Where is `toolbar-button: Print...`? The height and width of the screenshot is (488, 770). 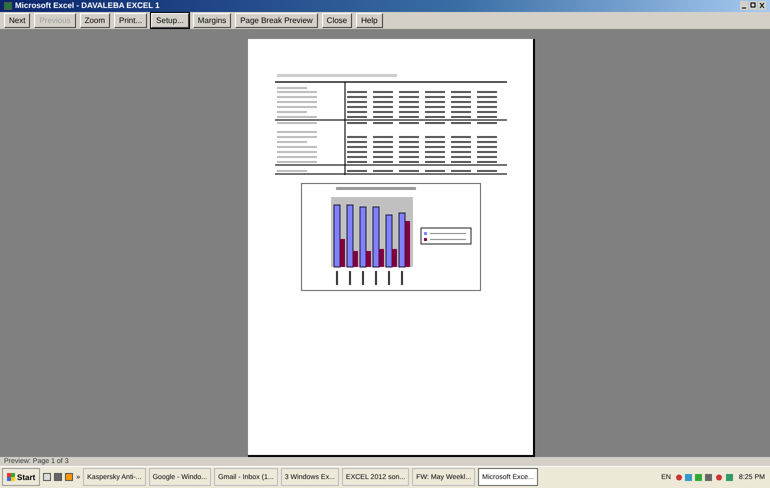
toolbar-button: Print... is located at coordinates (131, 20).